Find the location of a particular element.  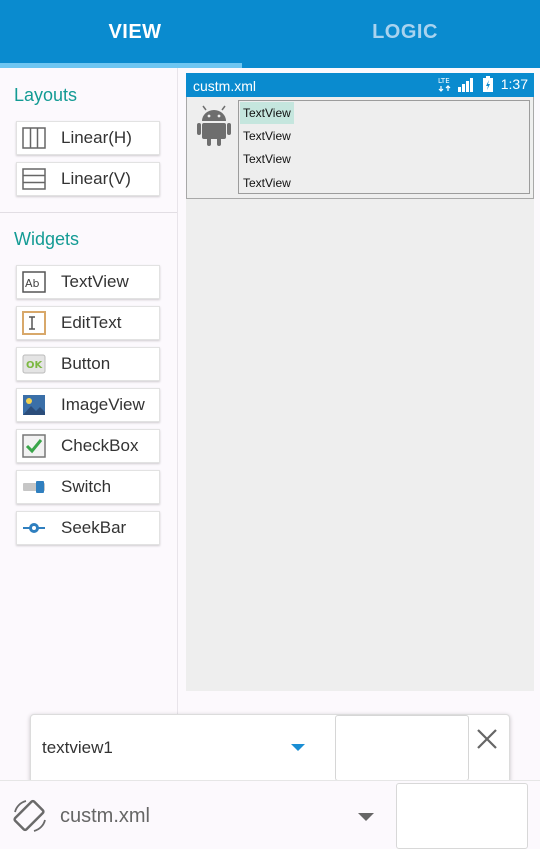

file-dropdown-arrow-icon is located at coordinates (366, 817).